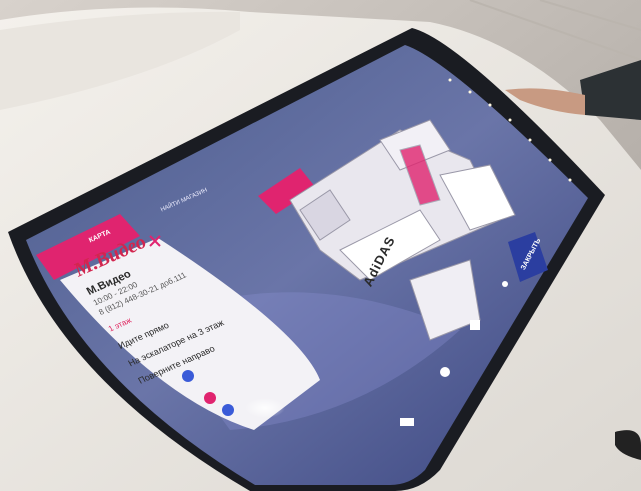 This screenshot has height=491, width=641. I want to click on step-1-dot, so click(188, 376).